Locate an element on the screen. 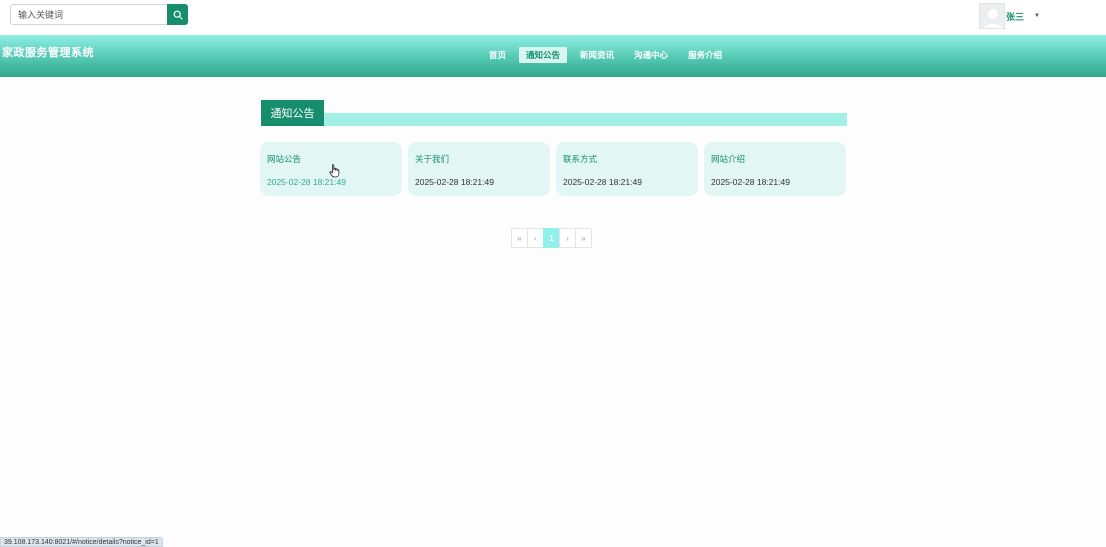  notice-title: 网站介绍 is located at coordinates (728, 159).